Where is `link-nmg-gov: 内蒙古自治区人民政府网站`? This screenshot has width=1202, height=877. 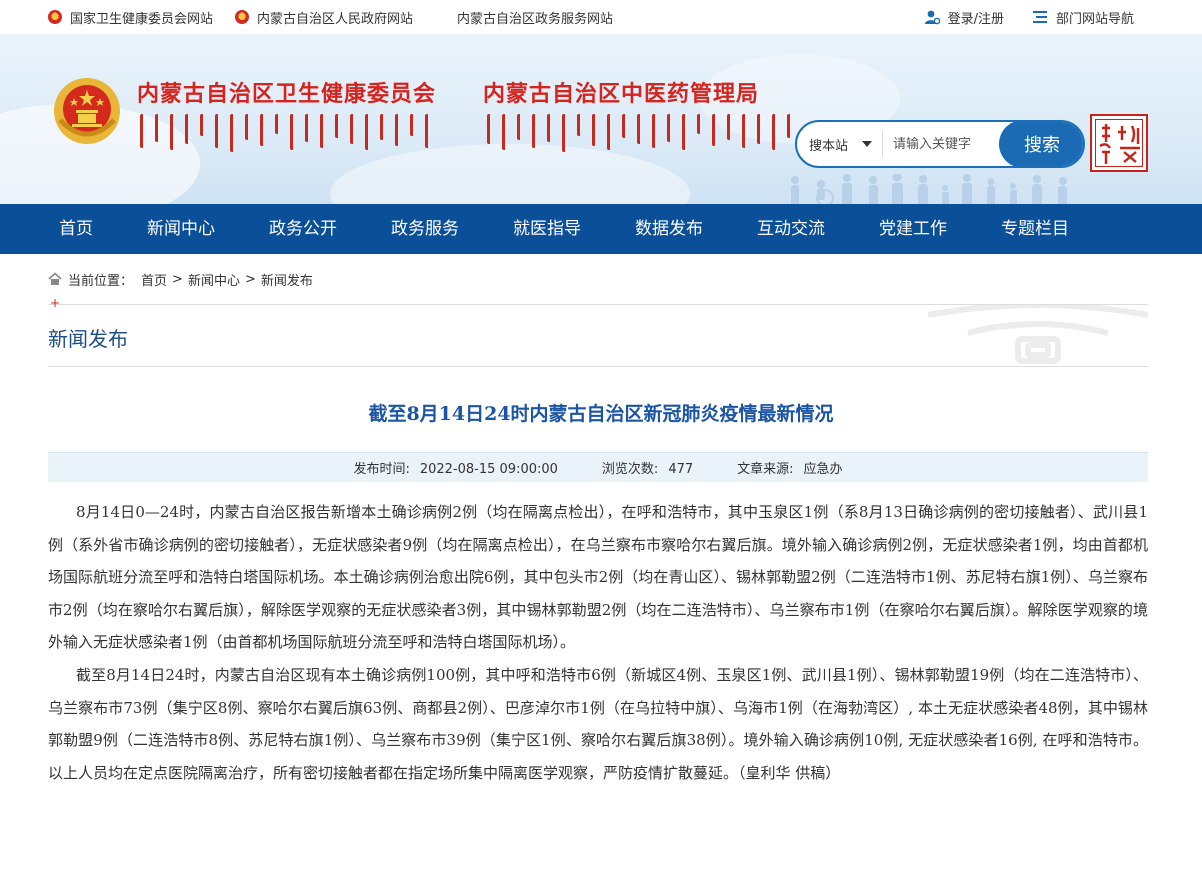 link-nmg-gov: 内蒙古自治区人民政府网站 is located at coordinates (324, 17).